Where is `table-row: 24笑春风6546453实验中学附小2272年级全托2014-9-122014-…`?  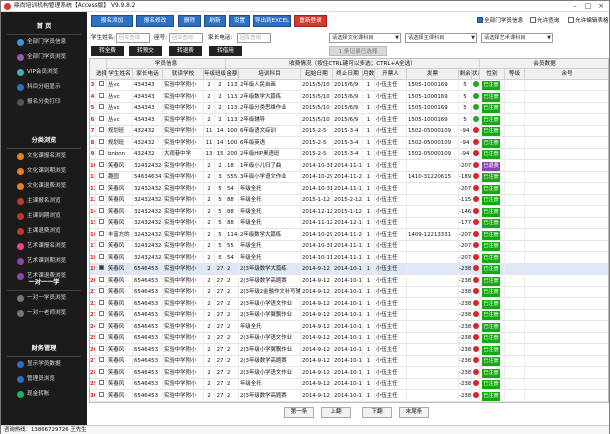 table-row: 24笑春风6546453实验中学附小2272年级全托2014-9-122014-… is located at coordinates (349, 327).